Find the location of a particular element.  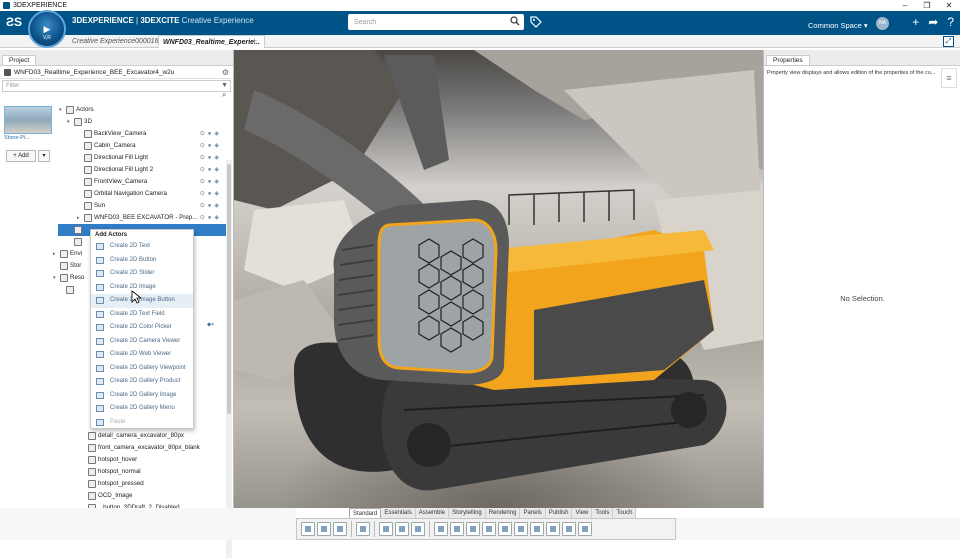

tree-row: ▾ Actors is located at coordinates (142, 110).